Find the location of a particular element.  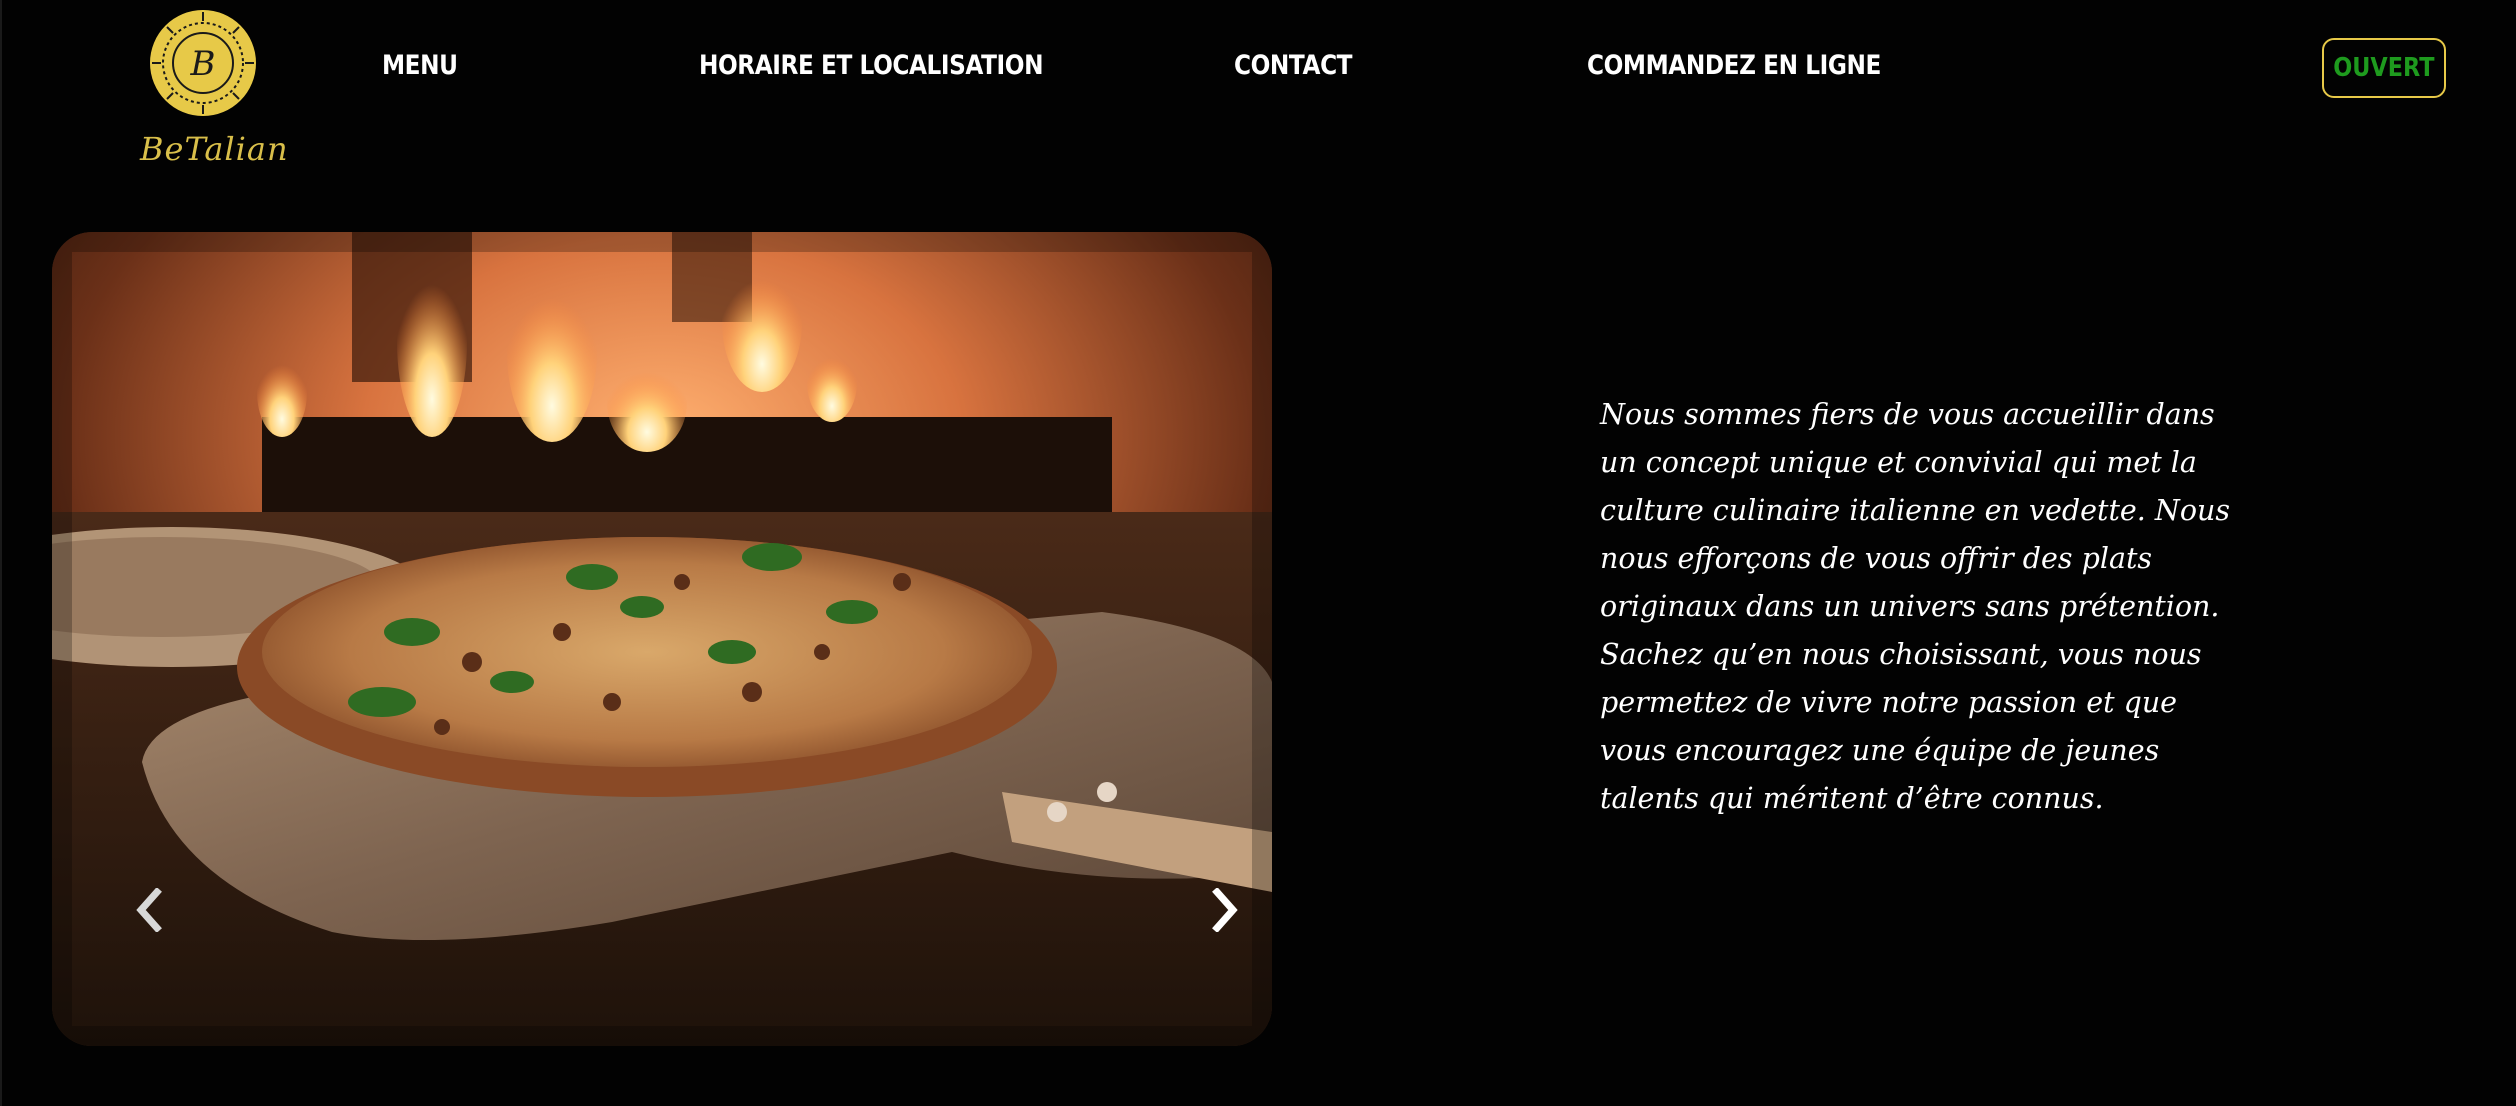

open-status-badge: OUVERT is located at coordinates (2384, 68).